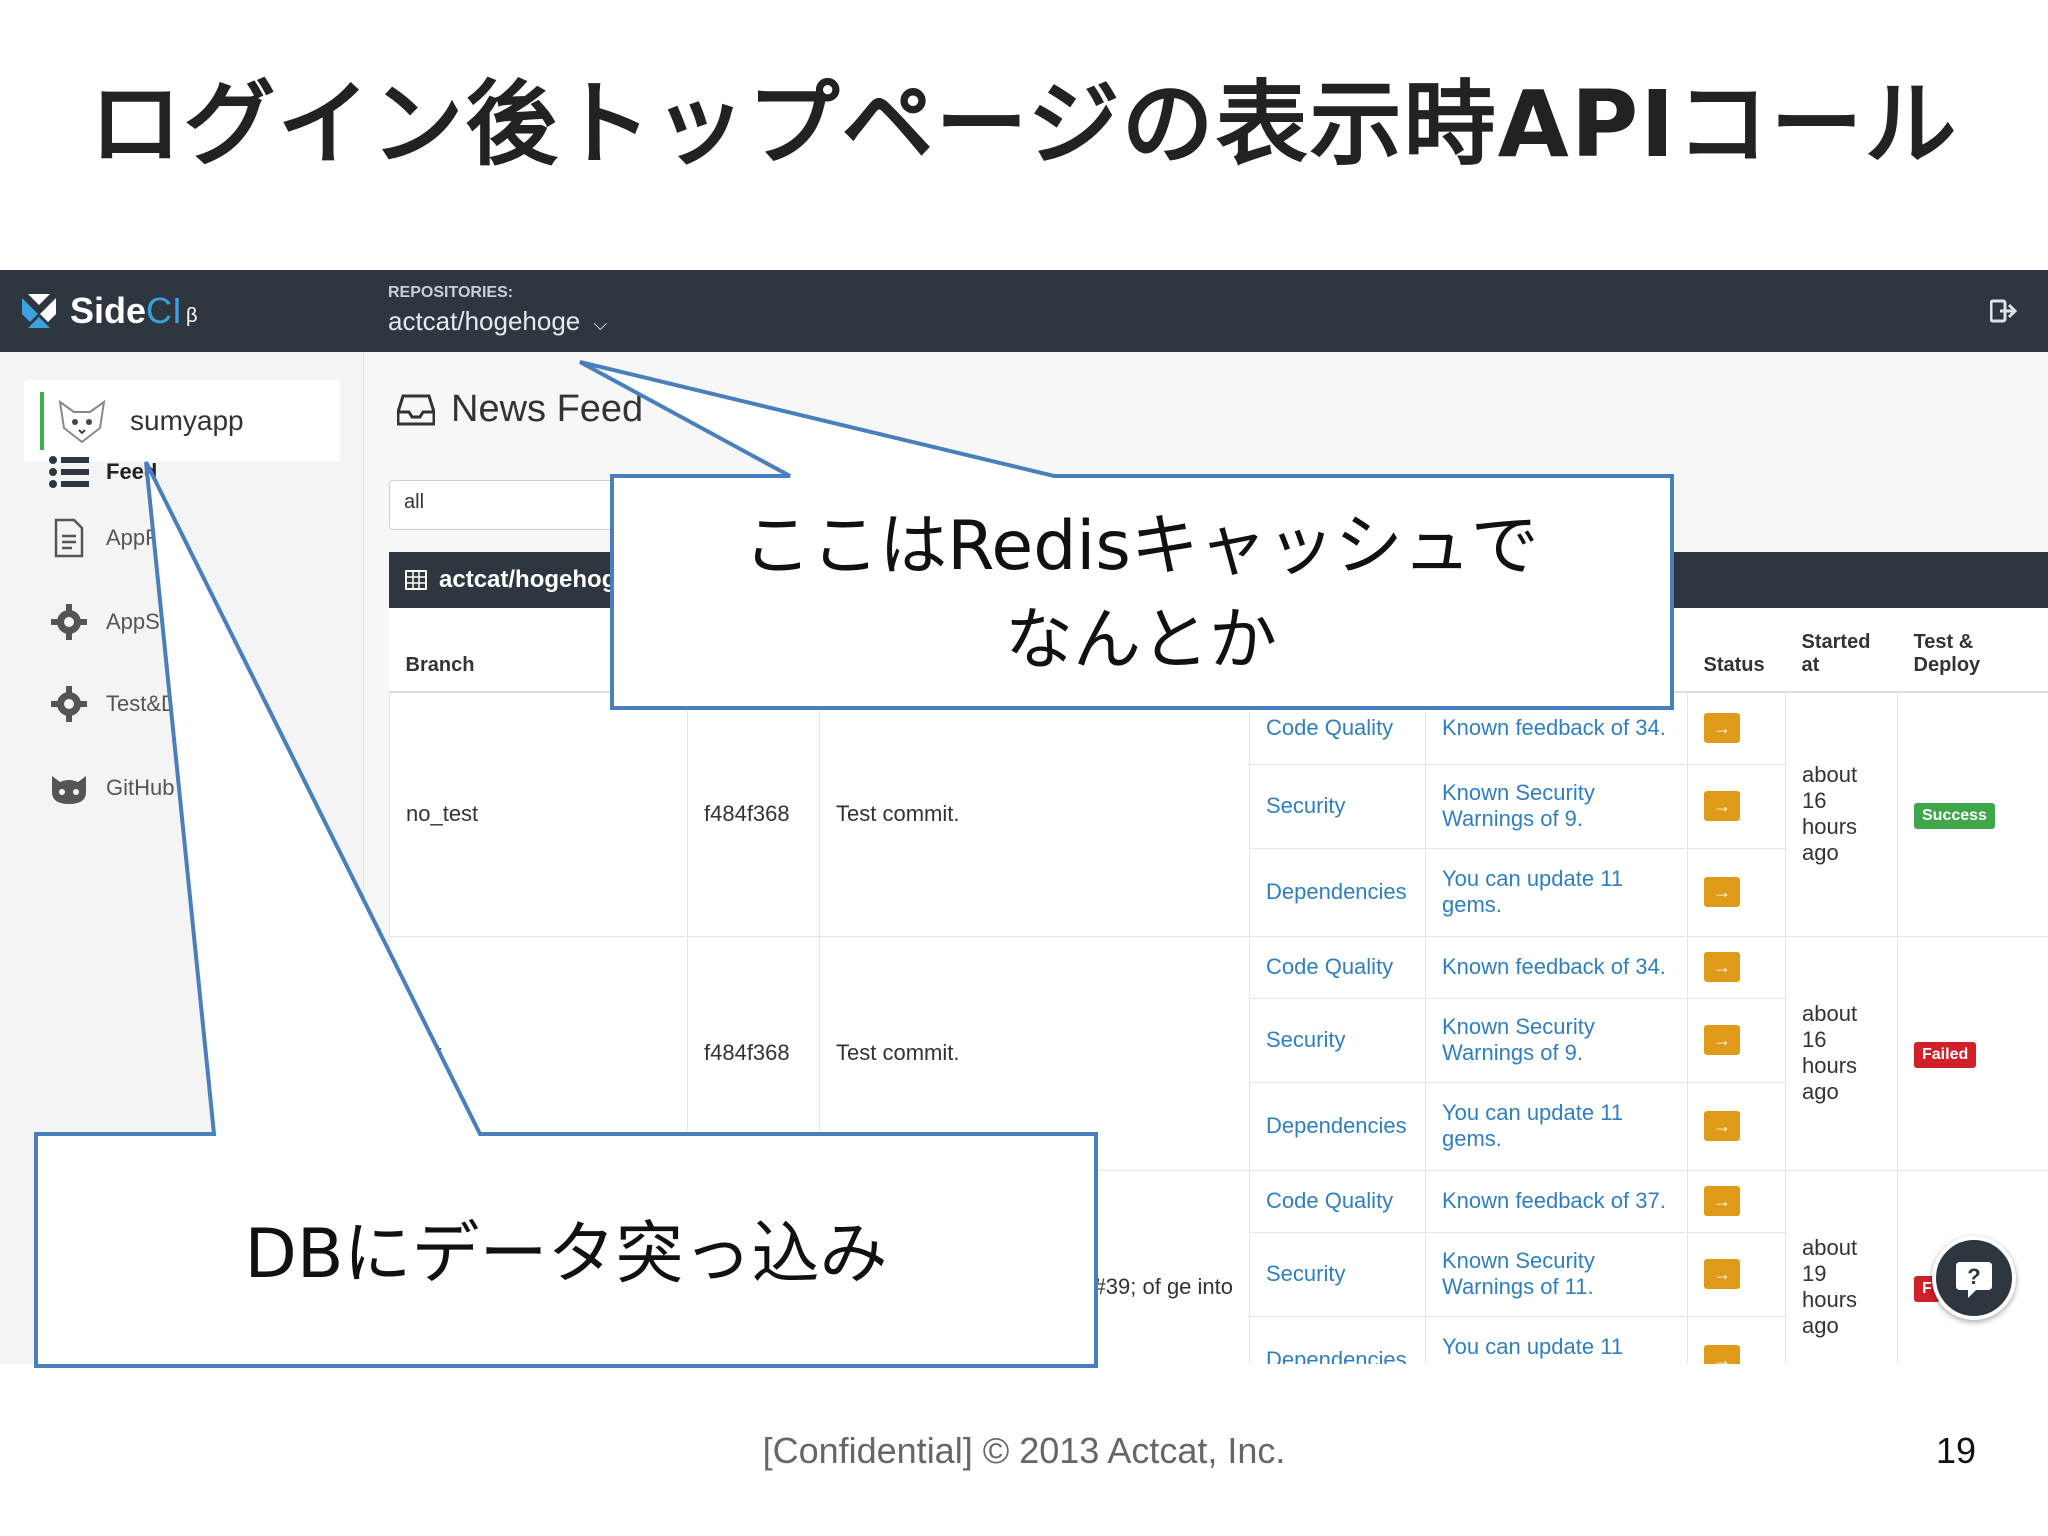  Describe the element at coordinates (1024, 1450) in the screenshot. I see `slide-footer: [Confidential] © 2013 Actcat, Inc.` at that location.